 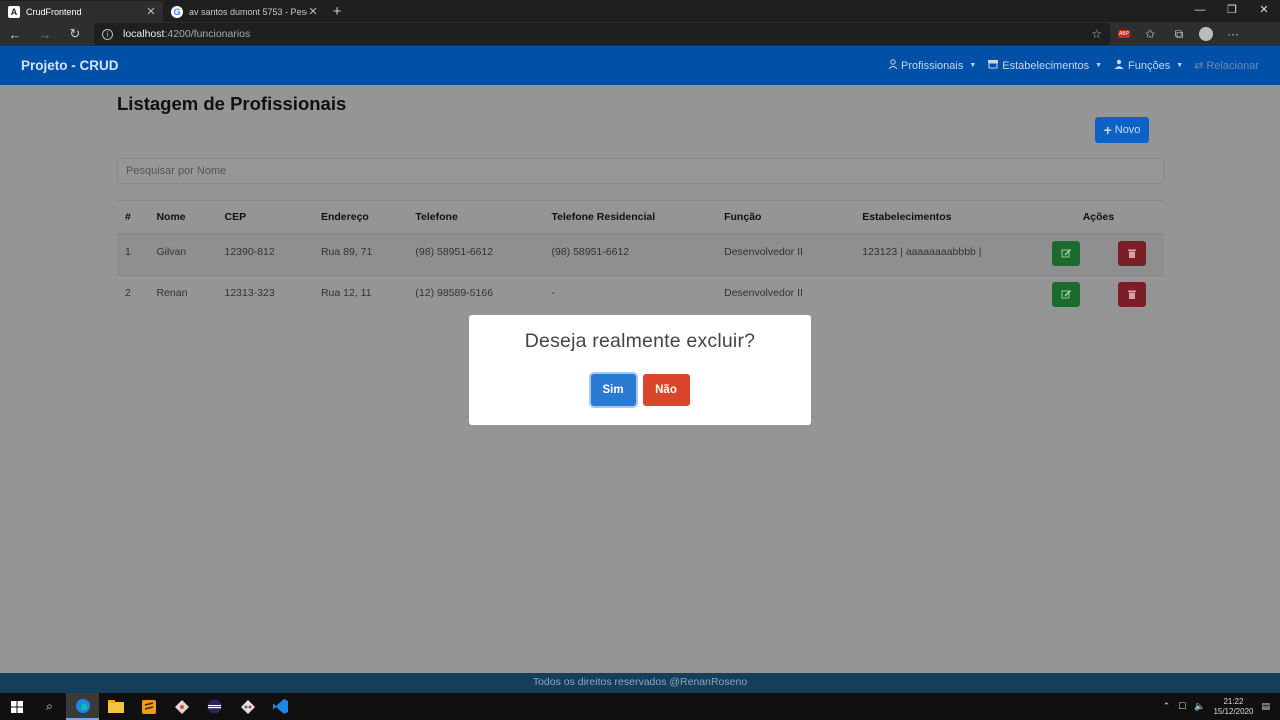 I want to click on minimize-icon: —, so click(x=1200, y=11).